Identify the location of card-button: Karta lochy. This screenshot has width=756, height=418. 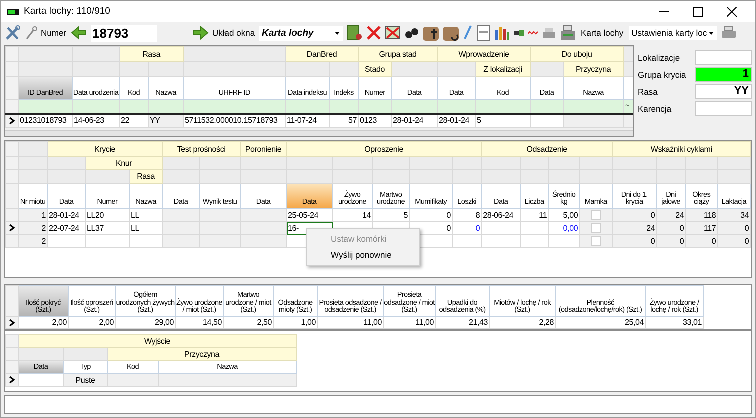
(602, 33).